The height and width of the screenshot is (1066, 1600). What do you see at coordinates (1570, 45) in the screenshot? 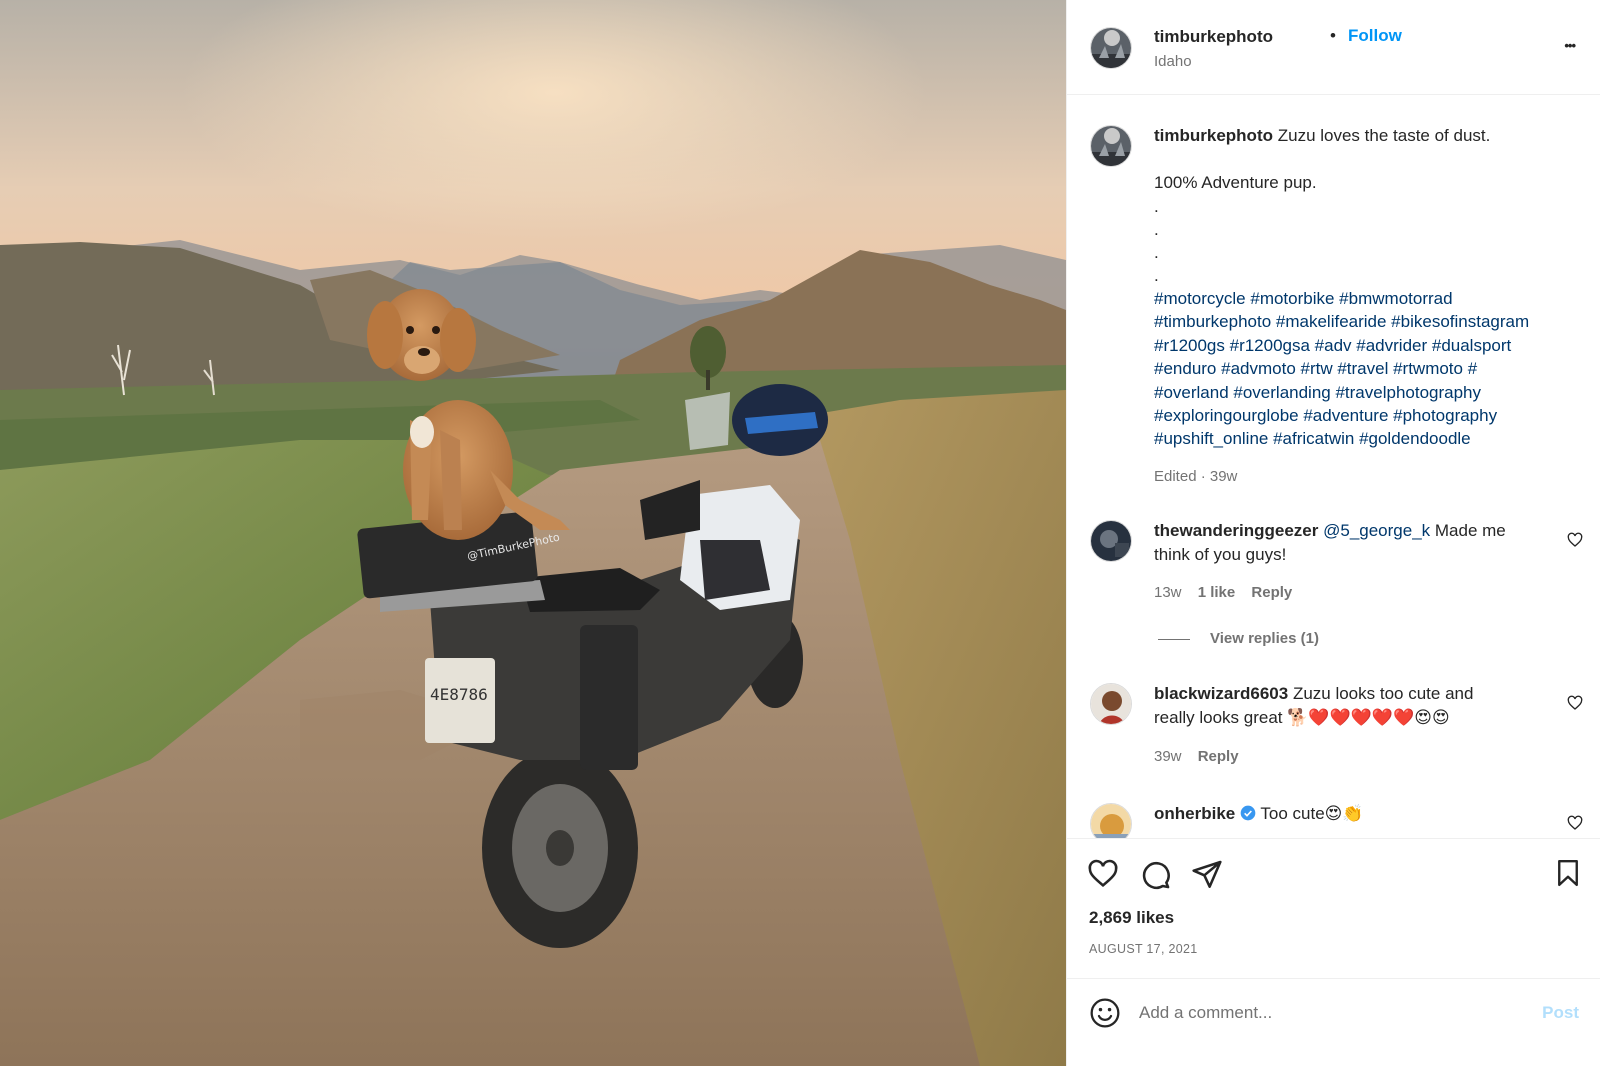
I see `more-options-icon: •••` at bounding box center [1570, 45].